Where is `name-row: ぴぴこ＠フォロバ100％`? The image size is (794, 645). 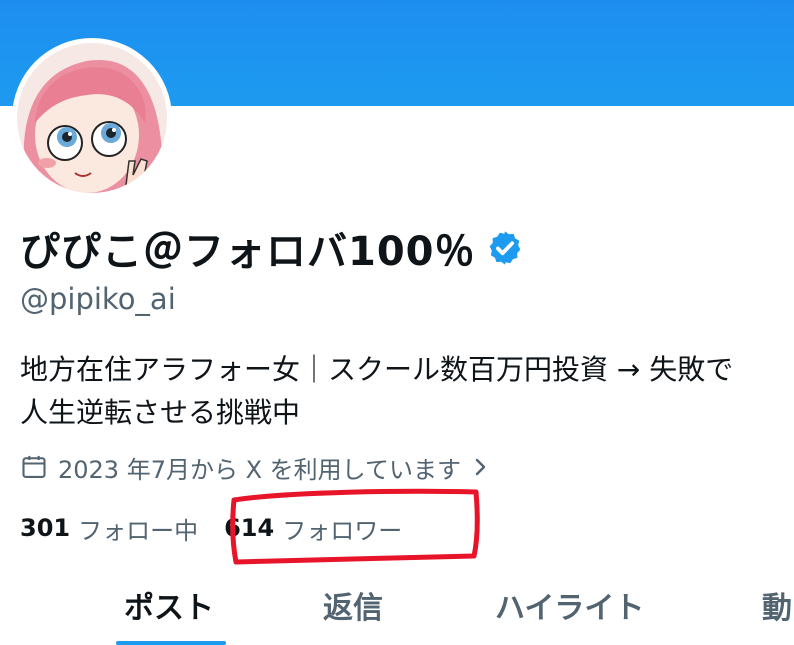
name-row: ぴぴこ＠フォロバ100％ is located at coordinates (272, 248).